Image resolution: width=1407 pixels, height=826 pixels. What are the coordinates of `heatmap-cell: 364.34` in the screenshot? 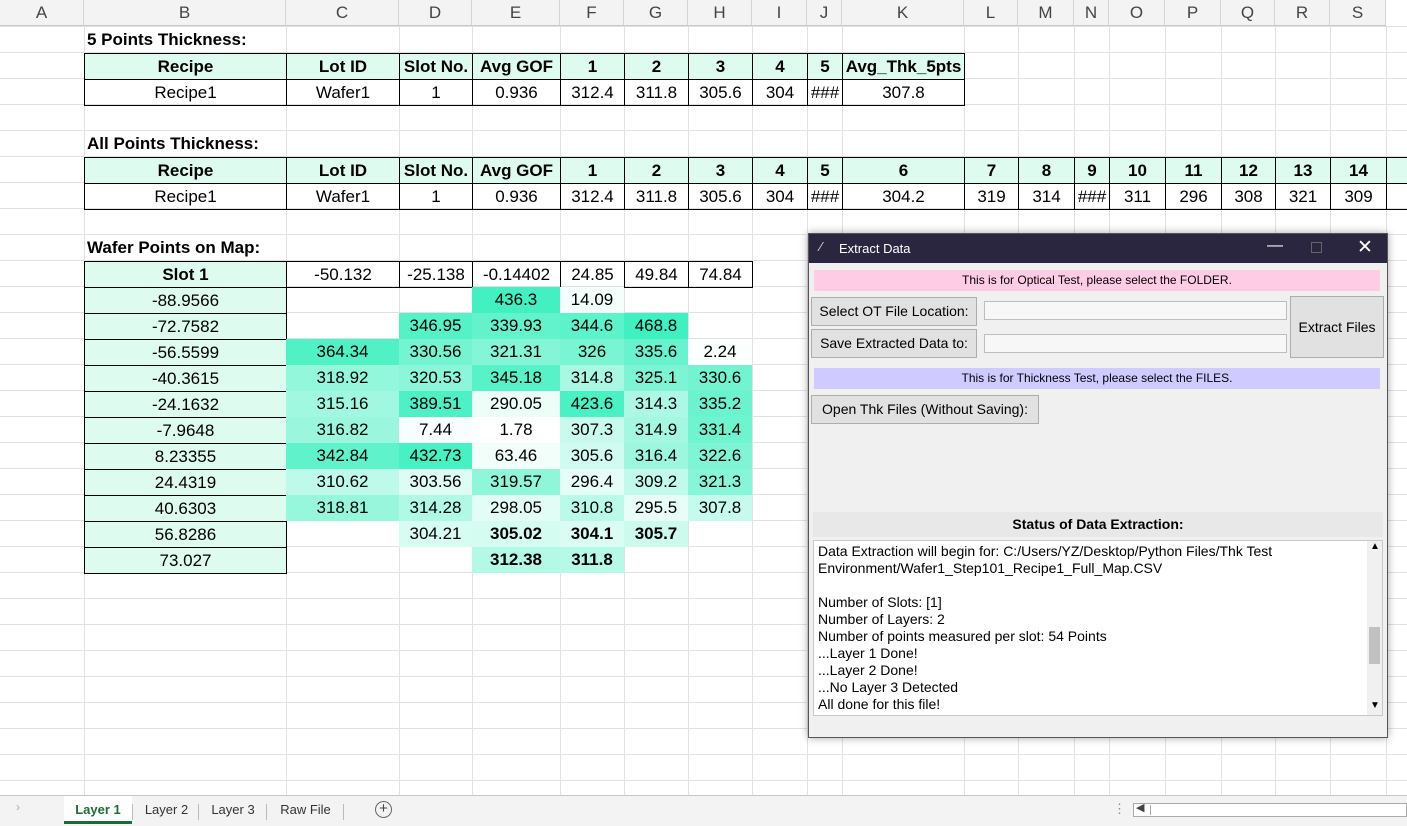 It's located at (342, 352).